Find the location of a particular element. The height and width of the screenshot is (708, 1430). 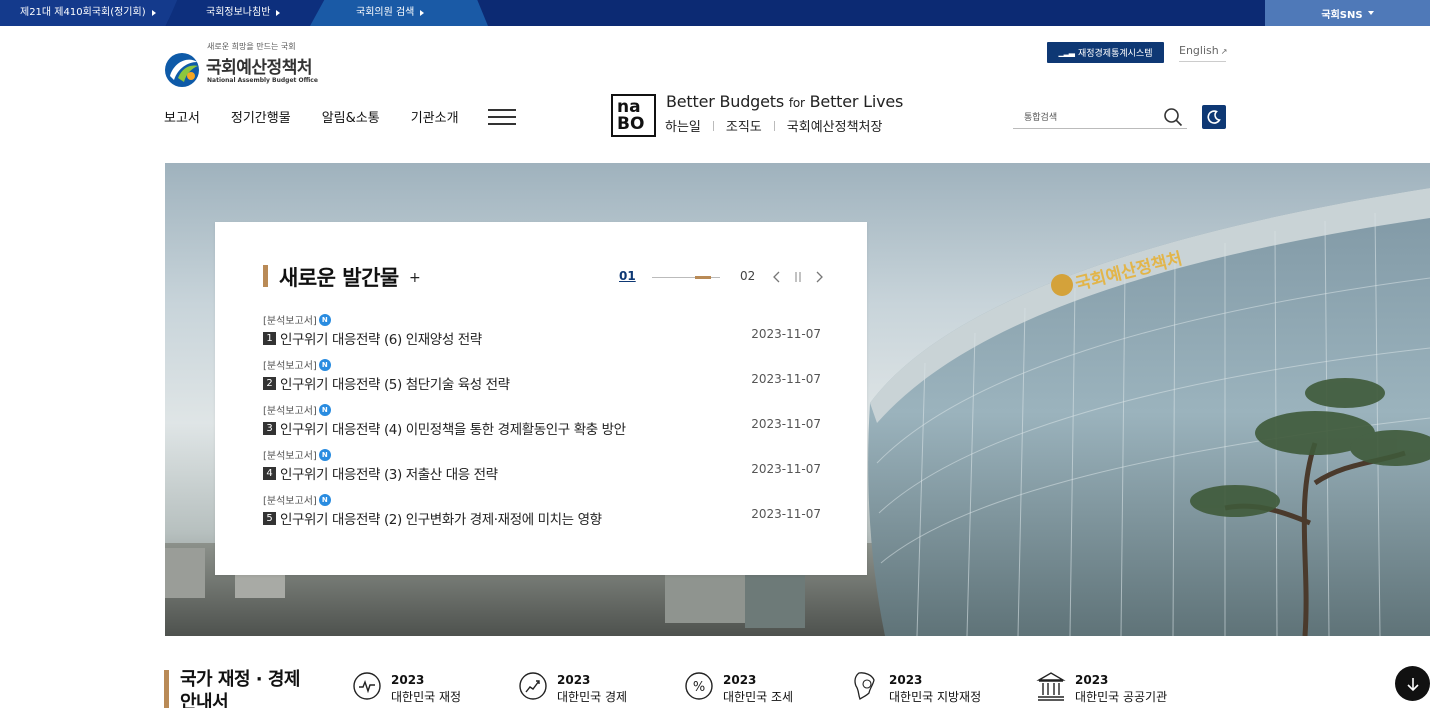

scroll-down-button is located at coordinates (1412, 683).